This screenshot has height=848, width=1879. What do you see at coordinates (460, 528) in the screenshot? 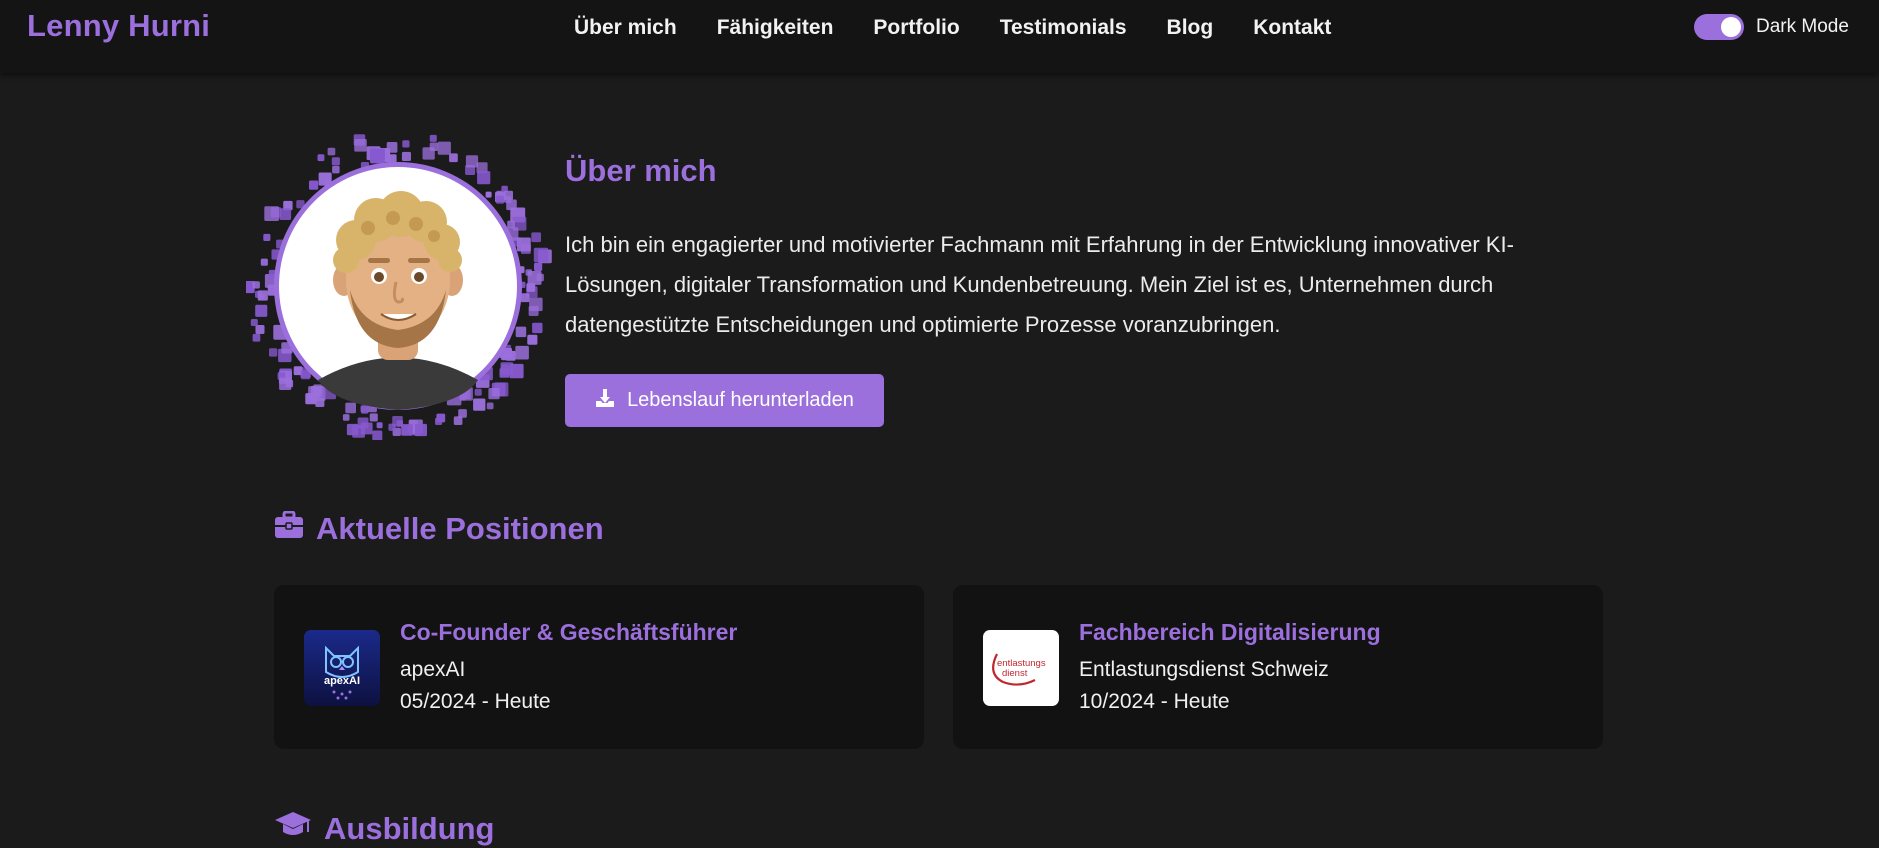
I see `positions-heading-text: Aktuelle Positionen` at bounding box center [460, 528].